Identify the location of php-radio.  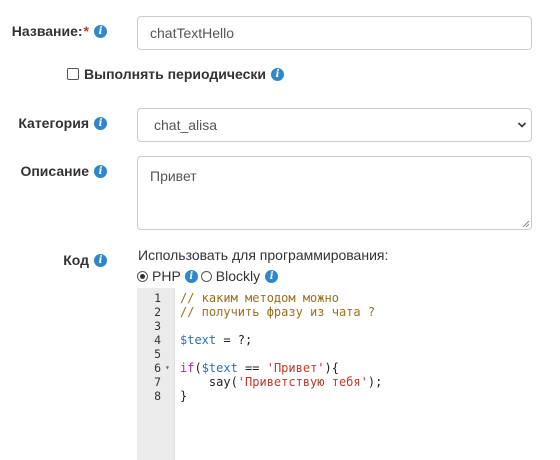
(142, 276).